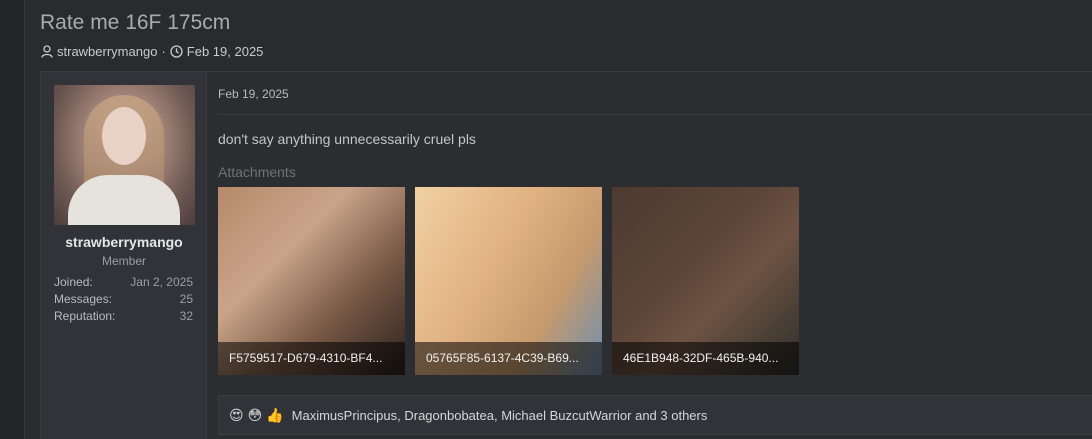 Image resolution: width=1092 pixels, height=439 pixels. I want to click on divider, so click(655, 114).